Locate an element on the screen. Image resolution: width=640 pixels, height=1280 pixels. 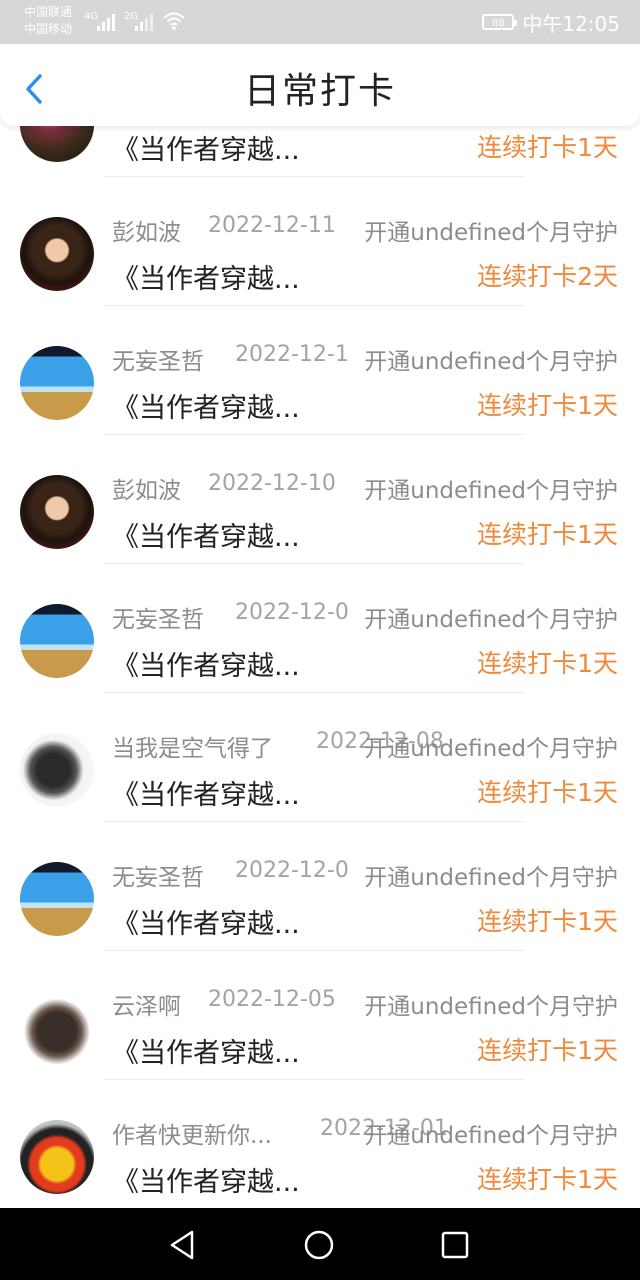
cat-avatar is located at coordinates (57, 770).